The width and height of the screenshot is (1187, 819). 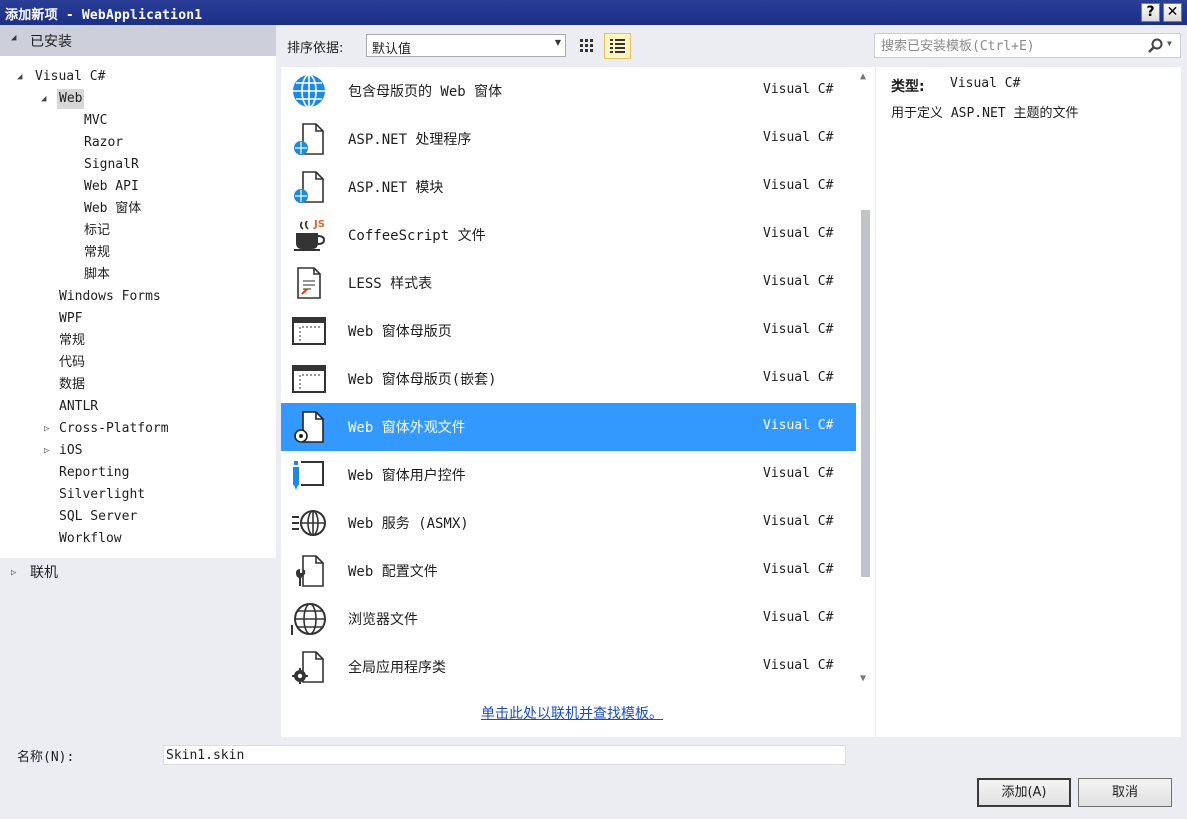 I want to click on tree-item-signalr: SignalR, so click(x=111, y=165).